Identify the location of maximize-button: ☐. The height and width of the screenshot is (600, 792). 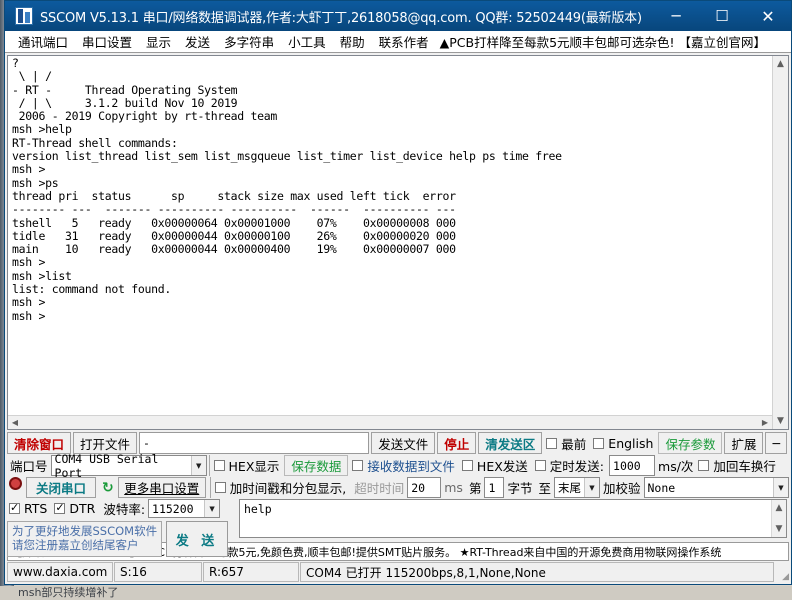
(722, 16).